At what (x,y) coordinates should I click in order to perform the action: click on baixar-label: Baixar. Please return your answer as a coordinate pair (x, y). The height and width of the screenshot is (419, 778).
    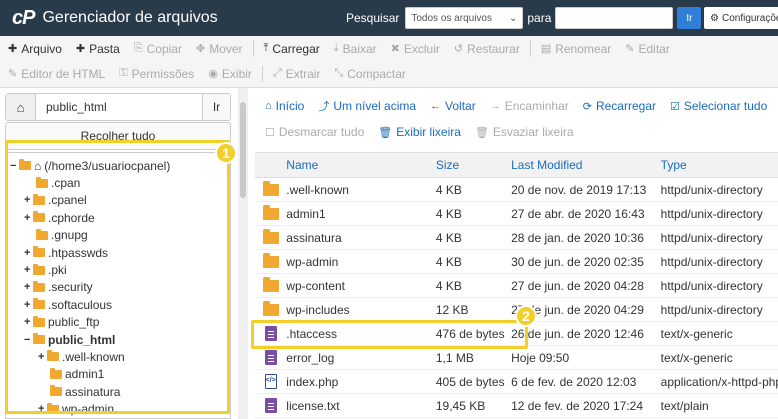
    Looking at the image, I should click on (359, 48).